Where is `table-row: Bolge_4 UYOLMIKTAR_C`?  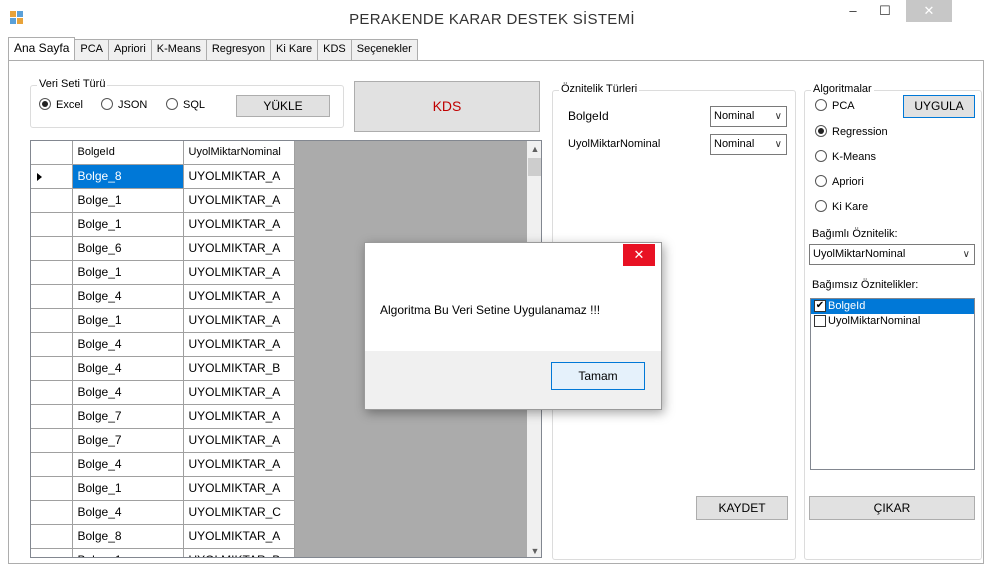
table-row: Bolge_4 UYOLMIKTAR_C is located at coordinates (163, 512).